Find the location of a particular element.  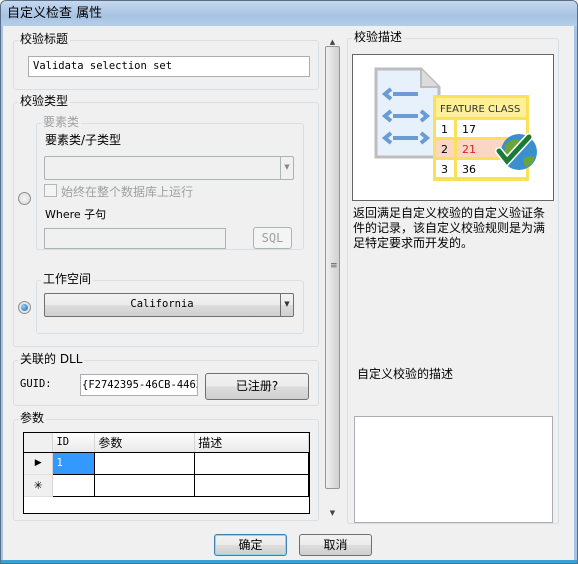

workspace-label: 工作空间 is located at coordinates (67, 279).